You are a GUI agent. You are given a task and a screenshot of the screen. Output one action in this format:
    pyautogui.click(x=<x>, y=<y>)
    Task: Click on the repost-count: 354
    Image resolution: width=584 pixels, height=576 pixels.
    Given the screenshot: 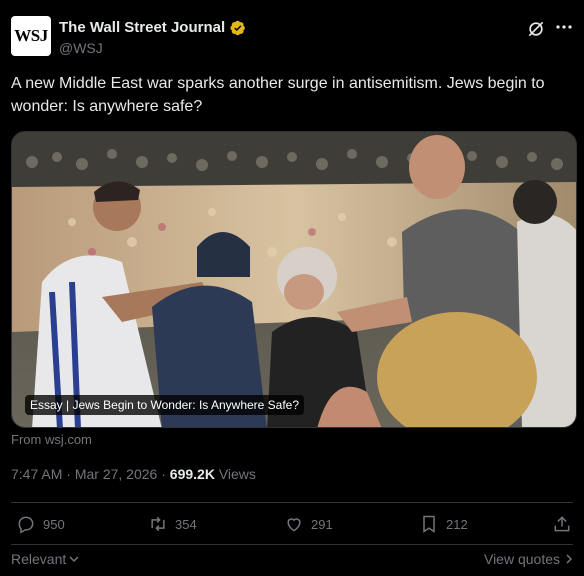 What is the action you would take?
    pyautogui.click(x=186, y=524)
    